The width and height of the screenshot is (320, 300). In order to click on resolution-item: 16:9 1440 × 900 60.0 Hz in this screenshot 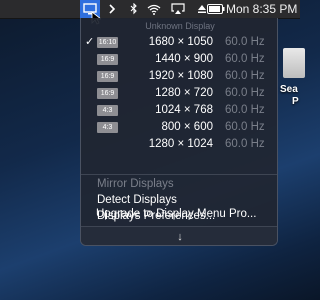, I will do `click(179, 59)`.